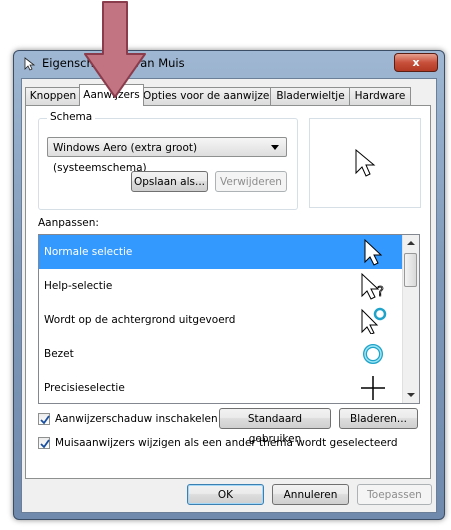  Describe the element at coordinates (84, 388) in the screenshot. I see `list-item-label: Precisieselectie` at that location.